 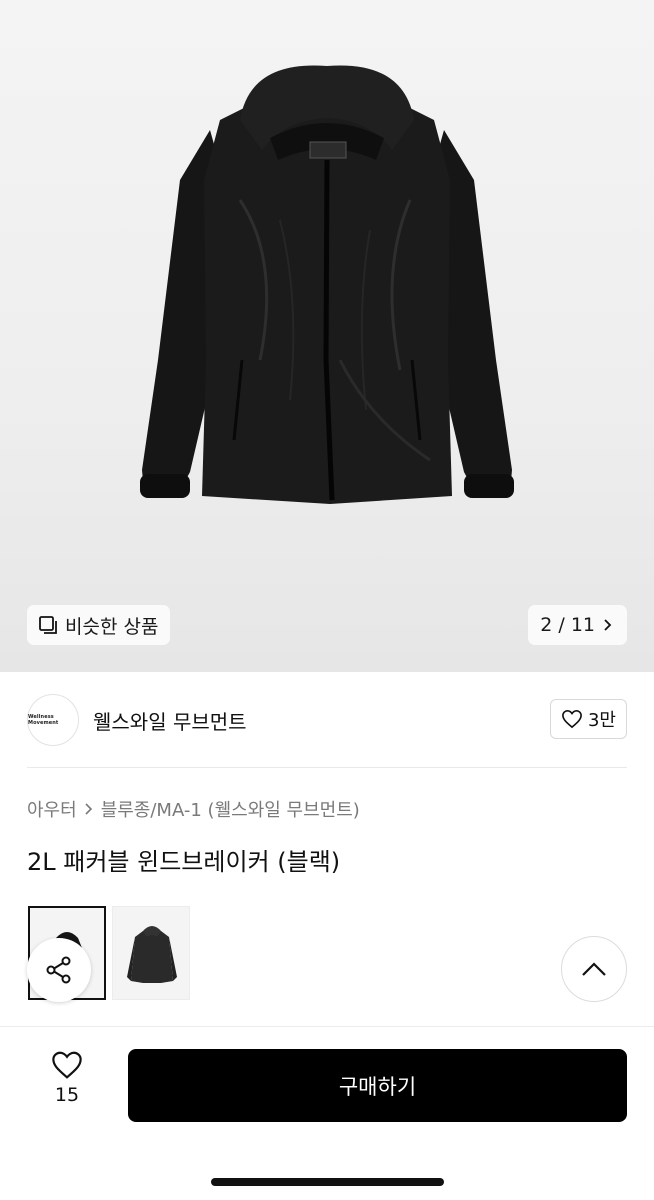 I want to click on share-button, so click(x=59, y=970).